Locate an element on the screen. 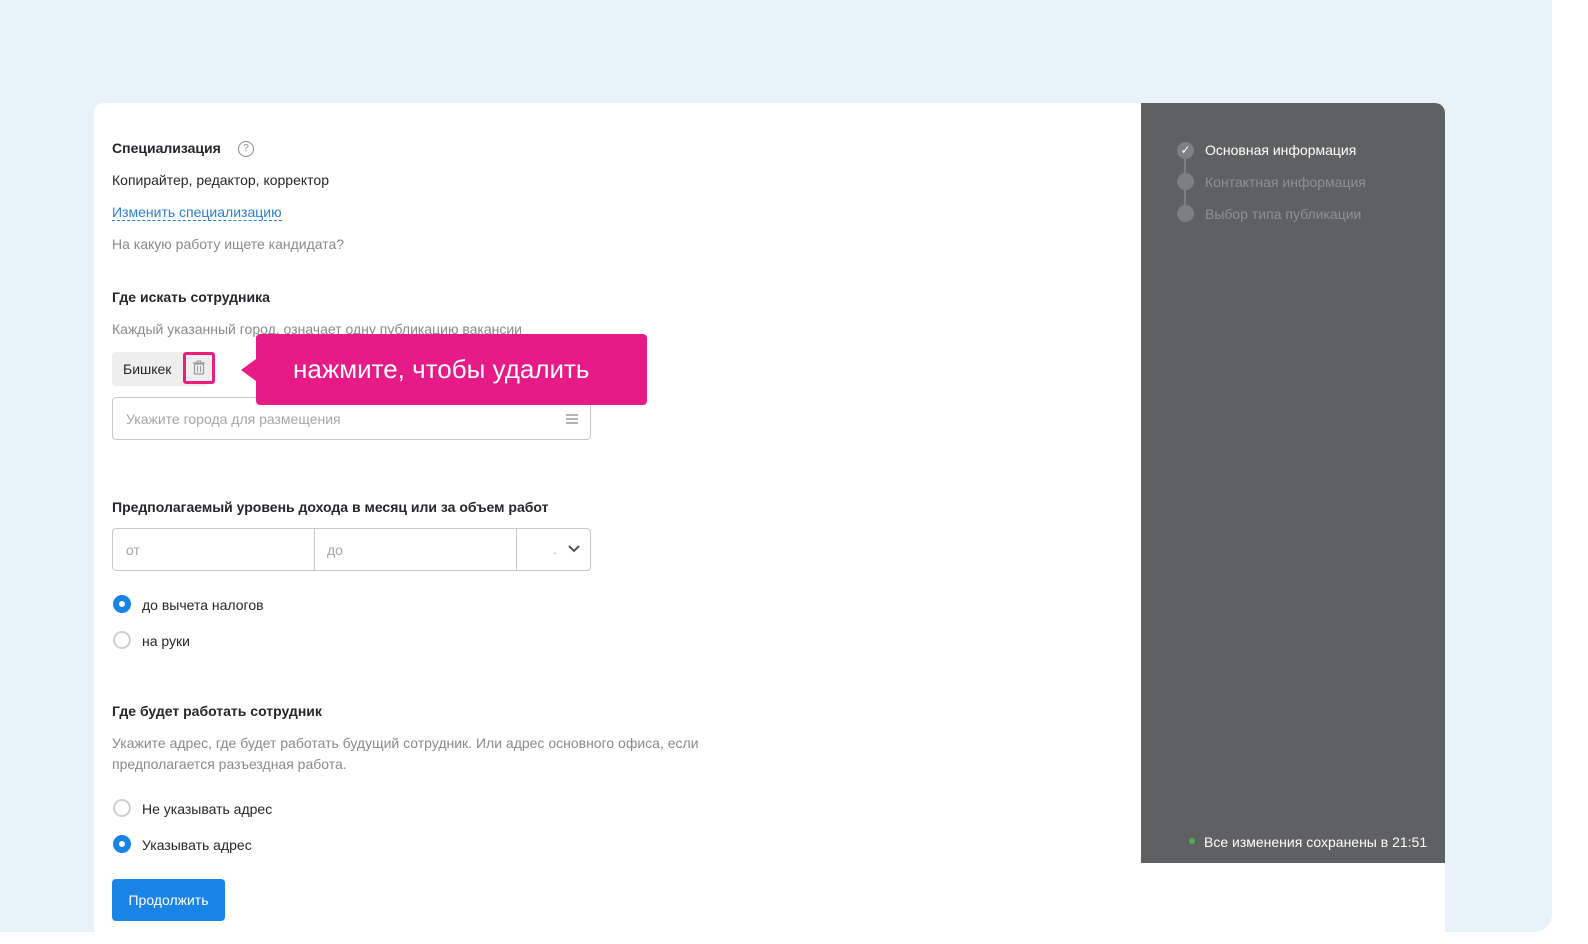 The image size is (1588, 944). question-circle-icon: ? is located at coordinates (246, 149).